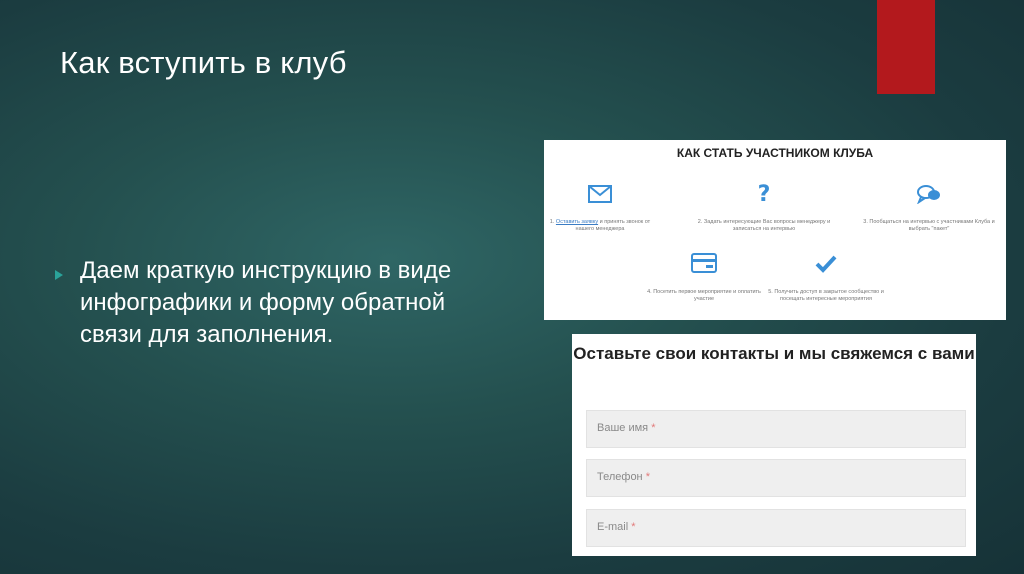 The width and height of the screenshot is (1024, 574). I want to click on bullet-marker, so click(59, 275).